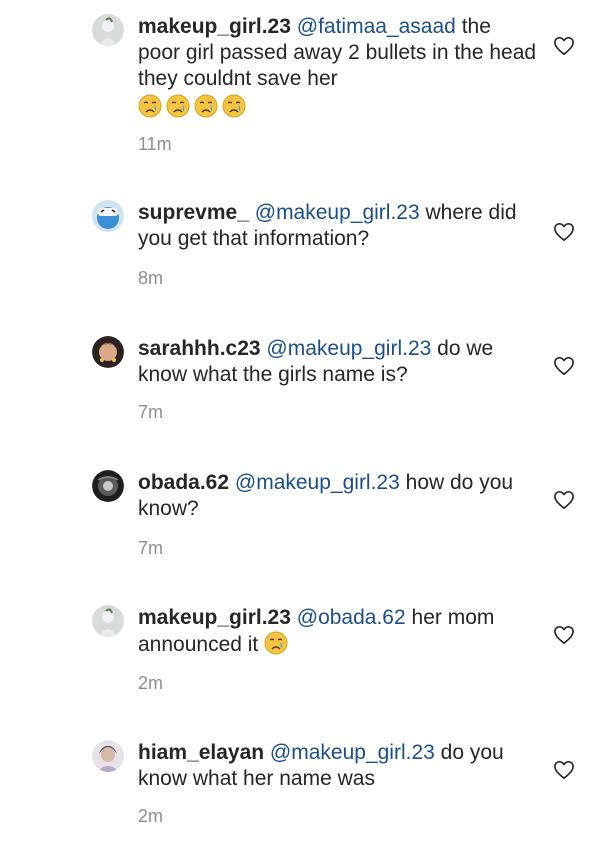 The height and width of the screenshot is (850, 608). What do you see at coordinates (201, 752) in the screenshot?
I see `comment-username: hiam_elayan` at bounding box center [201, 752].